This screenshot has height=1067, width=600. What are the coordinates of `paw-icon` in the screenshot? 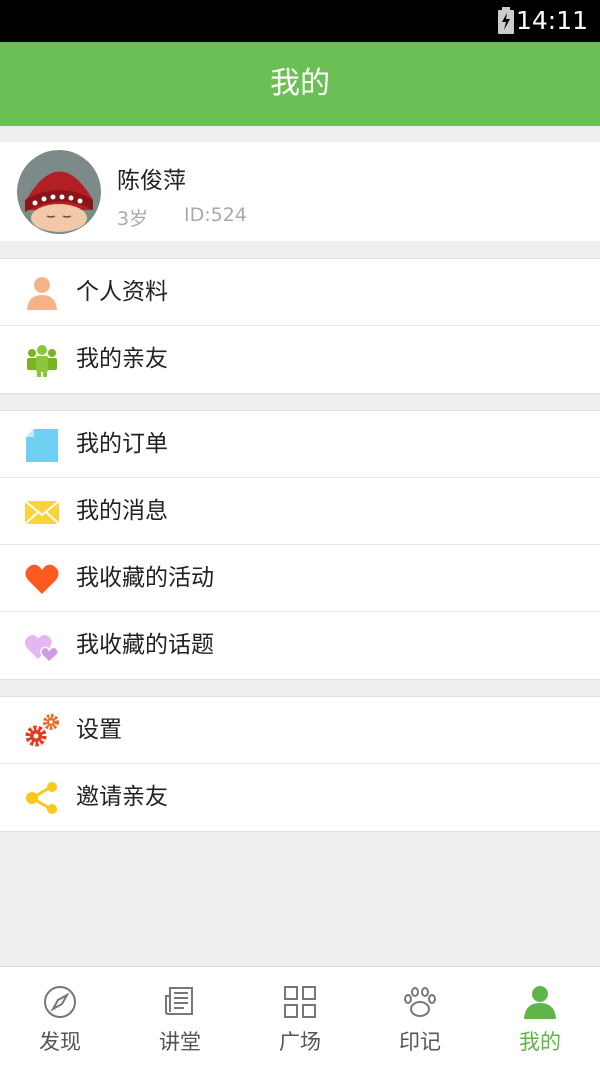 It's located at (420, 1002).